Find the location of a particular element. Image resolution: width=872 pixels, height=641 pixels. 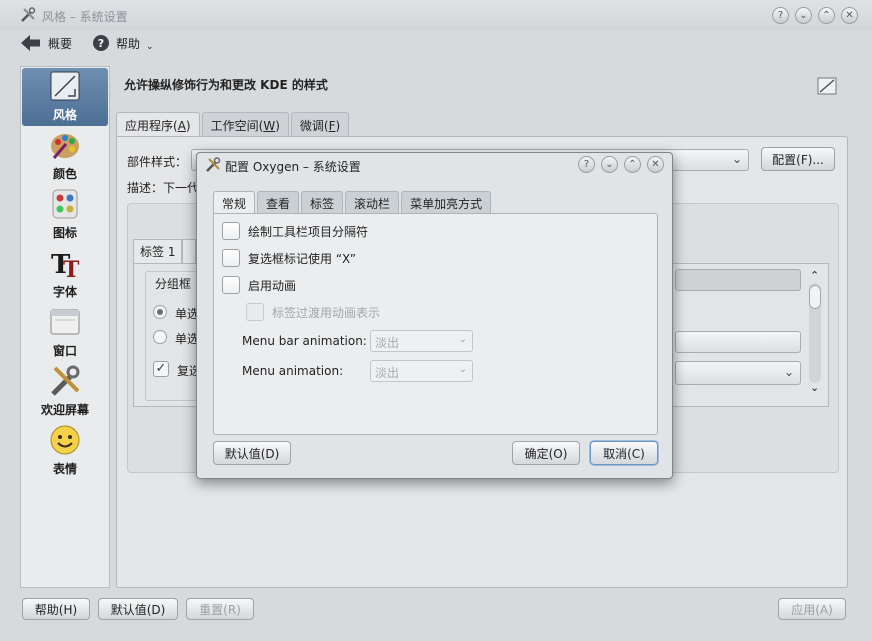

tab-transitions-label: 标签过渡用动画表示 is located at coordinates (326, 312).